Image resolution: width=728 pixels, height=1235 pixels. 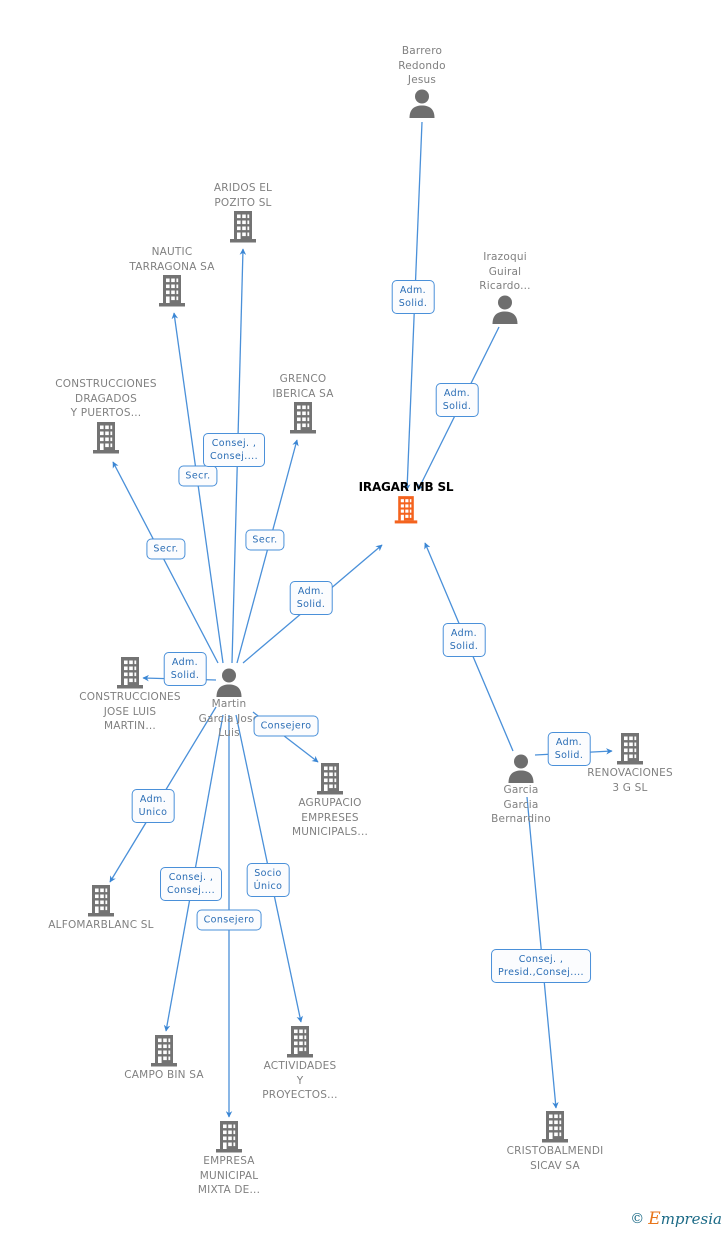 I want to click on edge-martin_garcia-to-nautic, so click(x=197, y=488).